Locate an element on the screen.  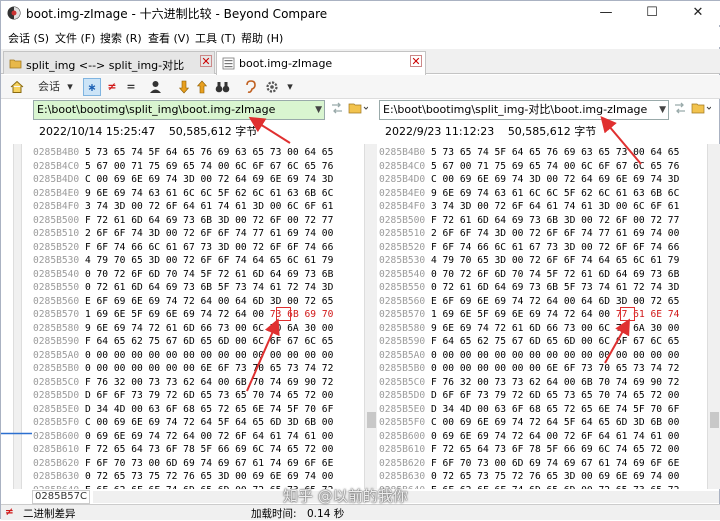
tab-folder-compare: split_img <--> split_img-对比 ✕ is located at coordinates (109, 62).